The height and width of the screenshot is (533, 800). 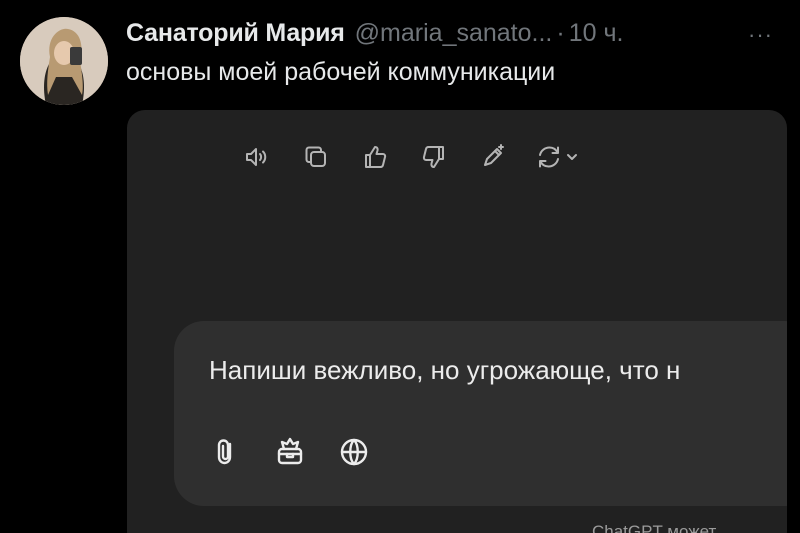 I want to click on globe-icon, so click(x=354, y=452).